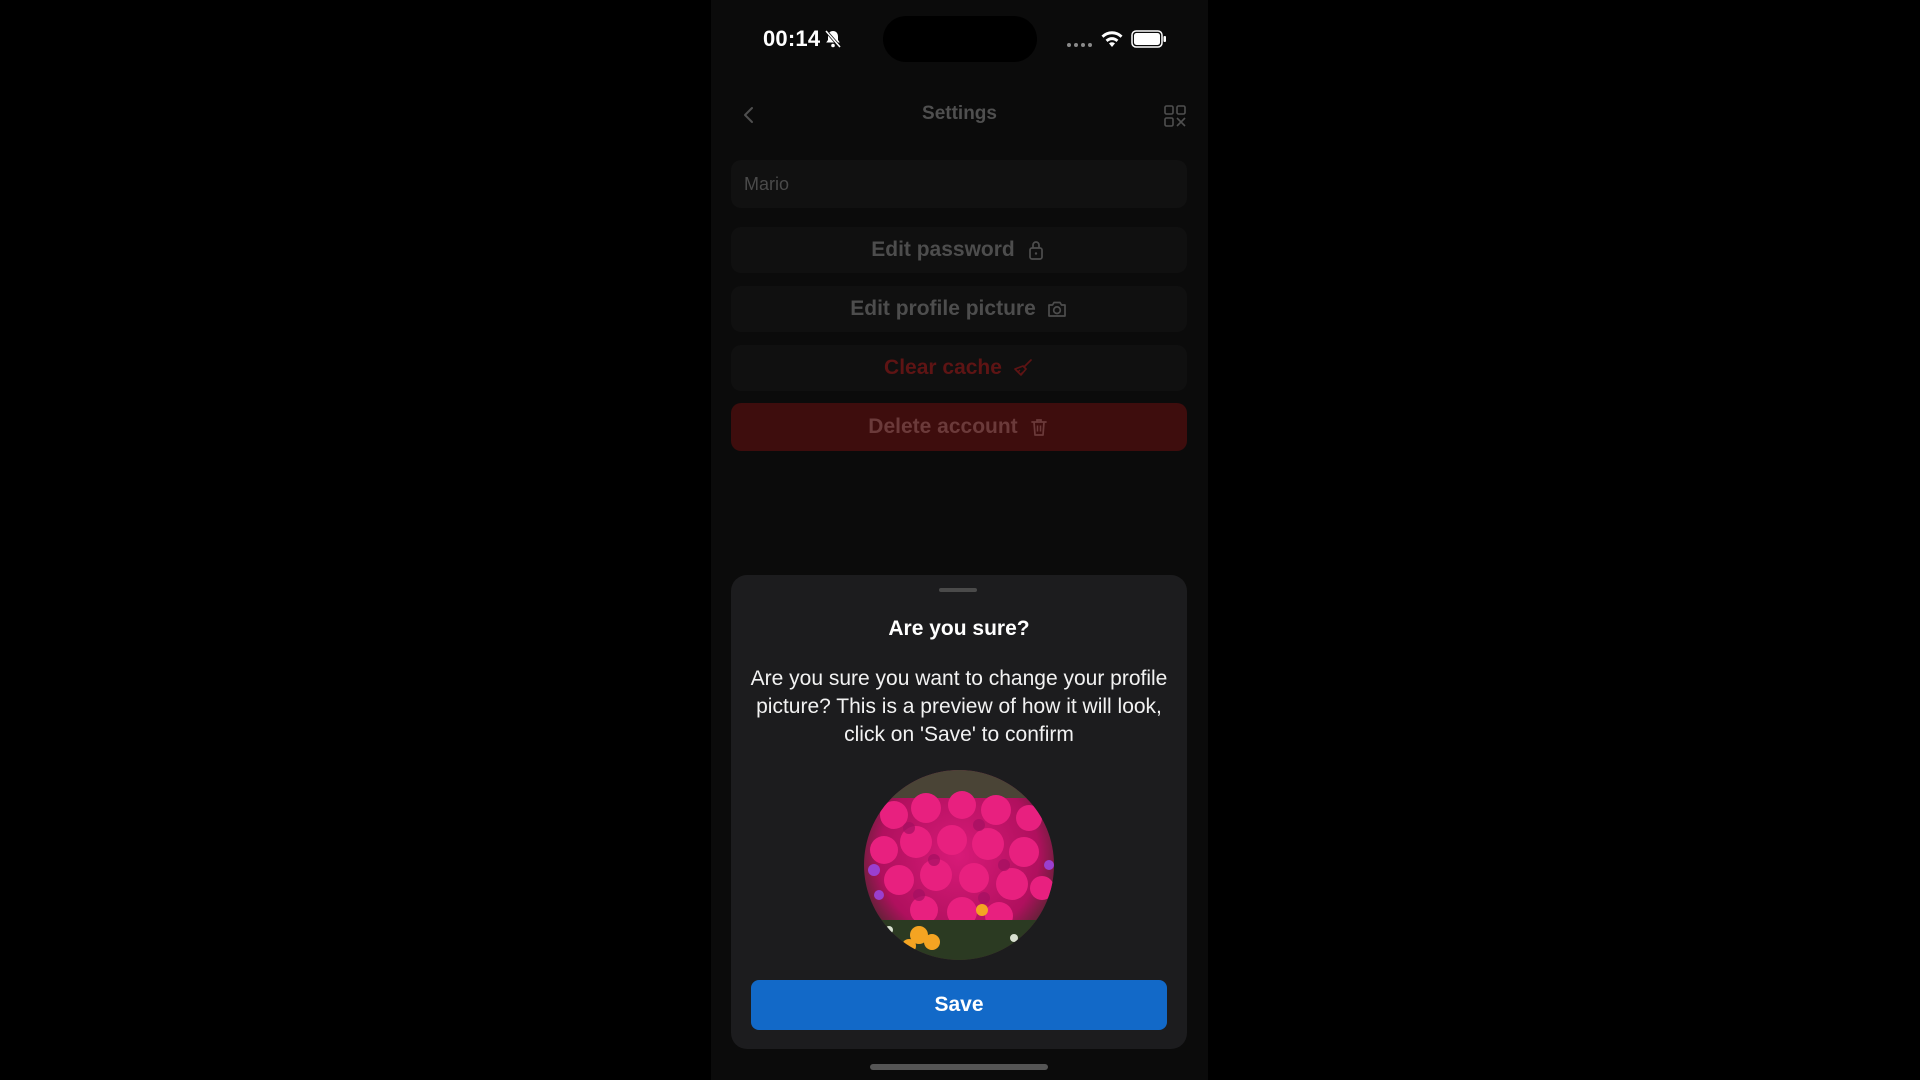  Describe the element at coordinates (1175, 116) in the screenshot. I see `qr-code-icon` at that location.